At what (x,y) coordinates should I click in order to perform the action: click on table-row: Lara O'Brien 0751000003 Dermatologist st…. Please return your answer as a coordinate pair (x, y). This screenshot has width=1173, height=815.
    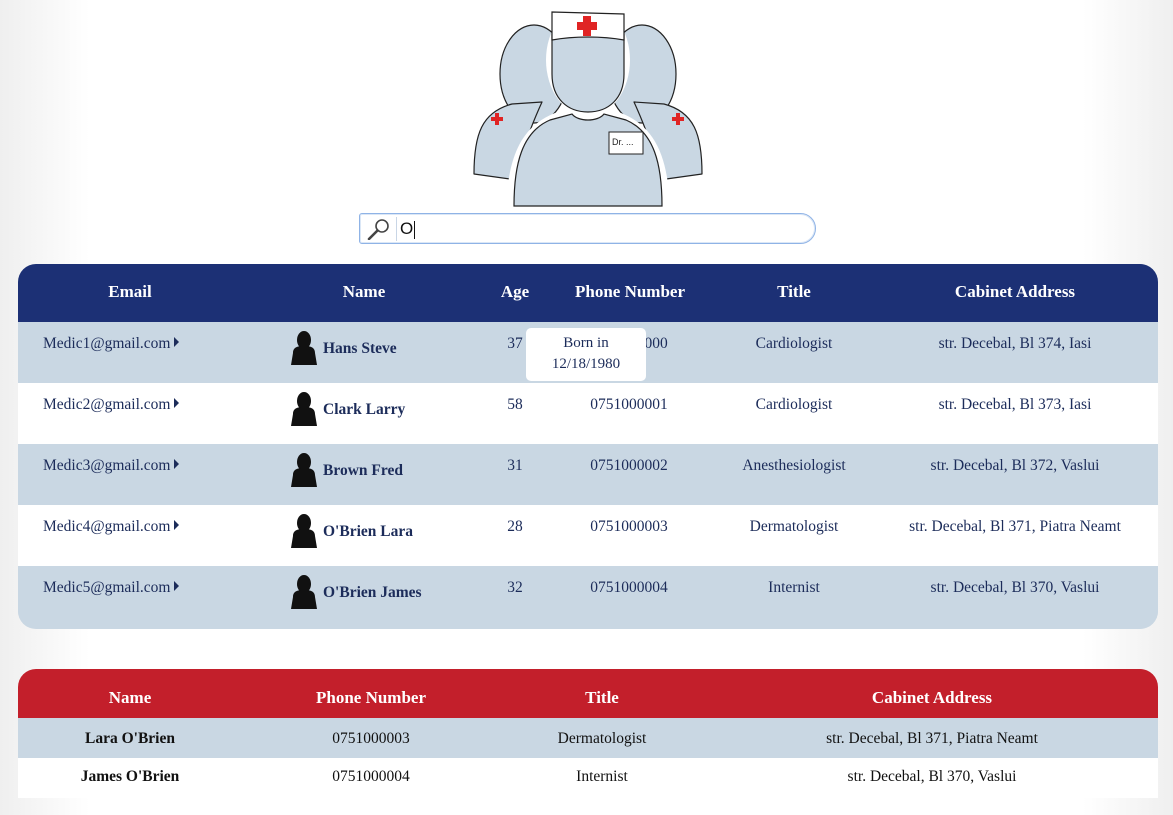
    Looking at the image, I should click on (588, 738).